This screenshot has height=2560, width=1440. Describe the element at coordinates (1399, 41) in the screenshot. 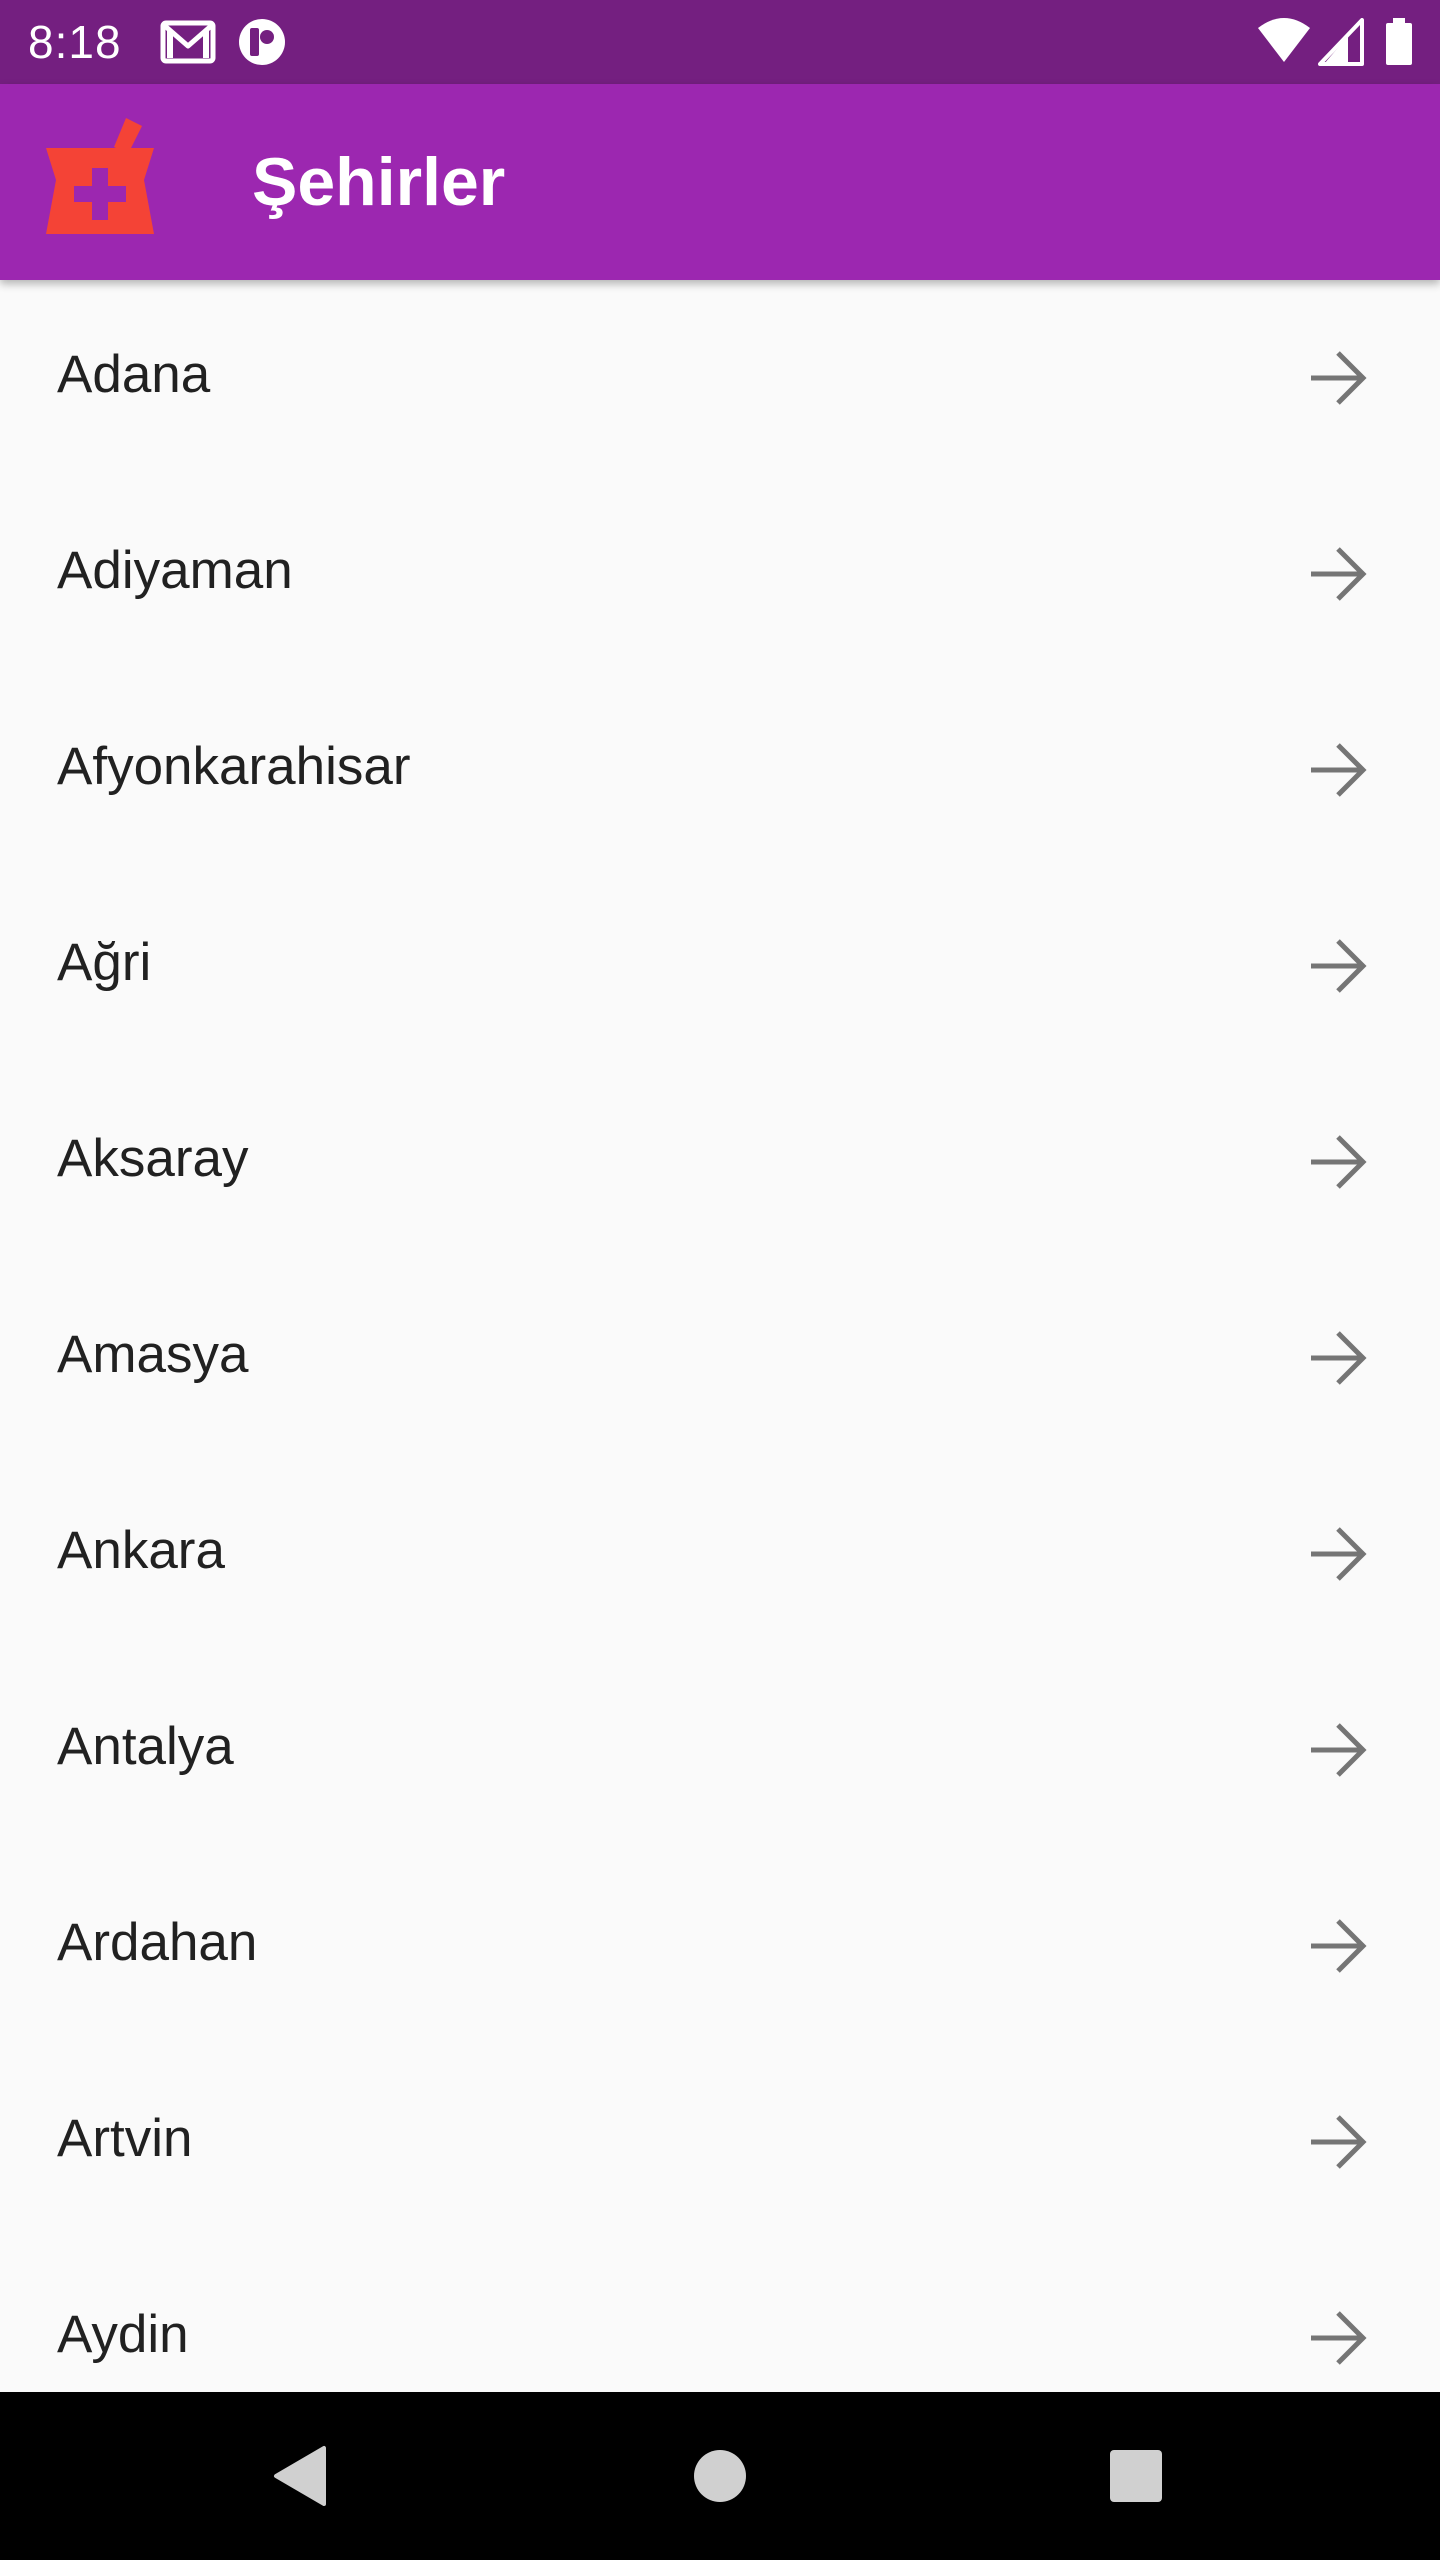

I see `battery-icon` at that location.